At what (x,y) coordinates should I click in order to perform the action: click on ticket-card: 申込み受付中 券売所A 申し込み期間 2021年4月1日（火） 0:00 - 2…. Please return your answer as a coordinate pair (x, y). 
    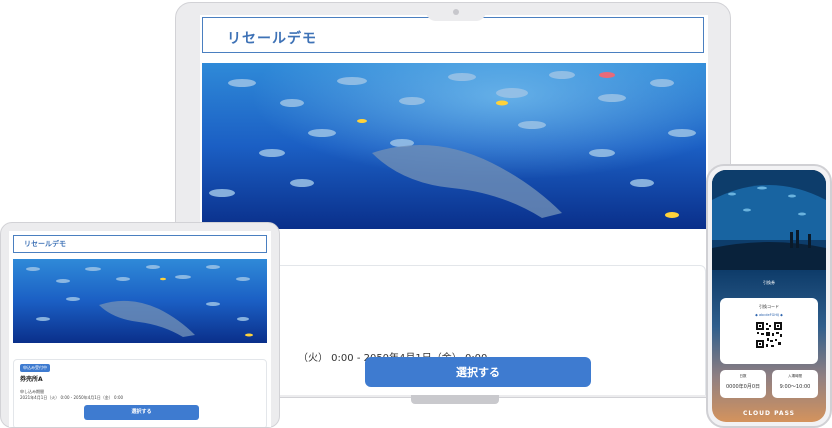
    Looking at the image, I should click on (140, 393).